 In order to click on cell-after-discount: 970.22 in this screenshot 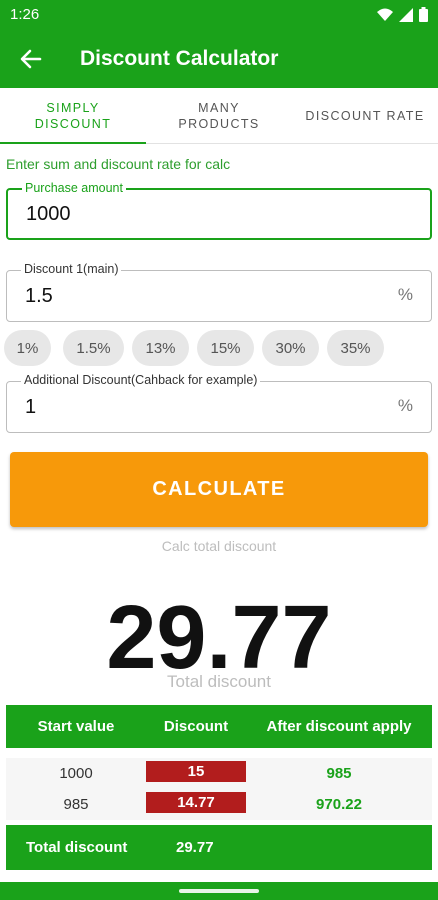, I will do `click(339, 804)`.